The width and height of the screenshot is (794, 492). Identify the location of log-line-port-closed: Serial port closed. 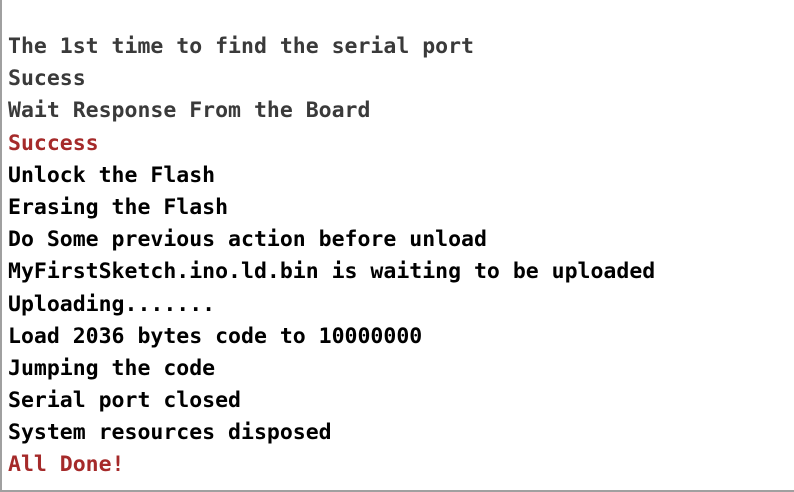
(124, 401).